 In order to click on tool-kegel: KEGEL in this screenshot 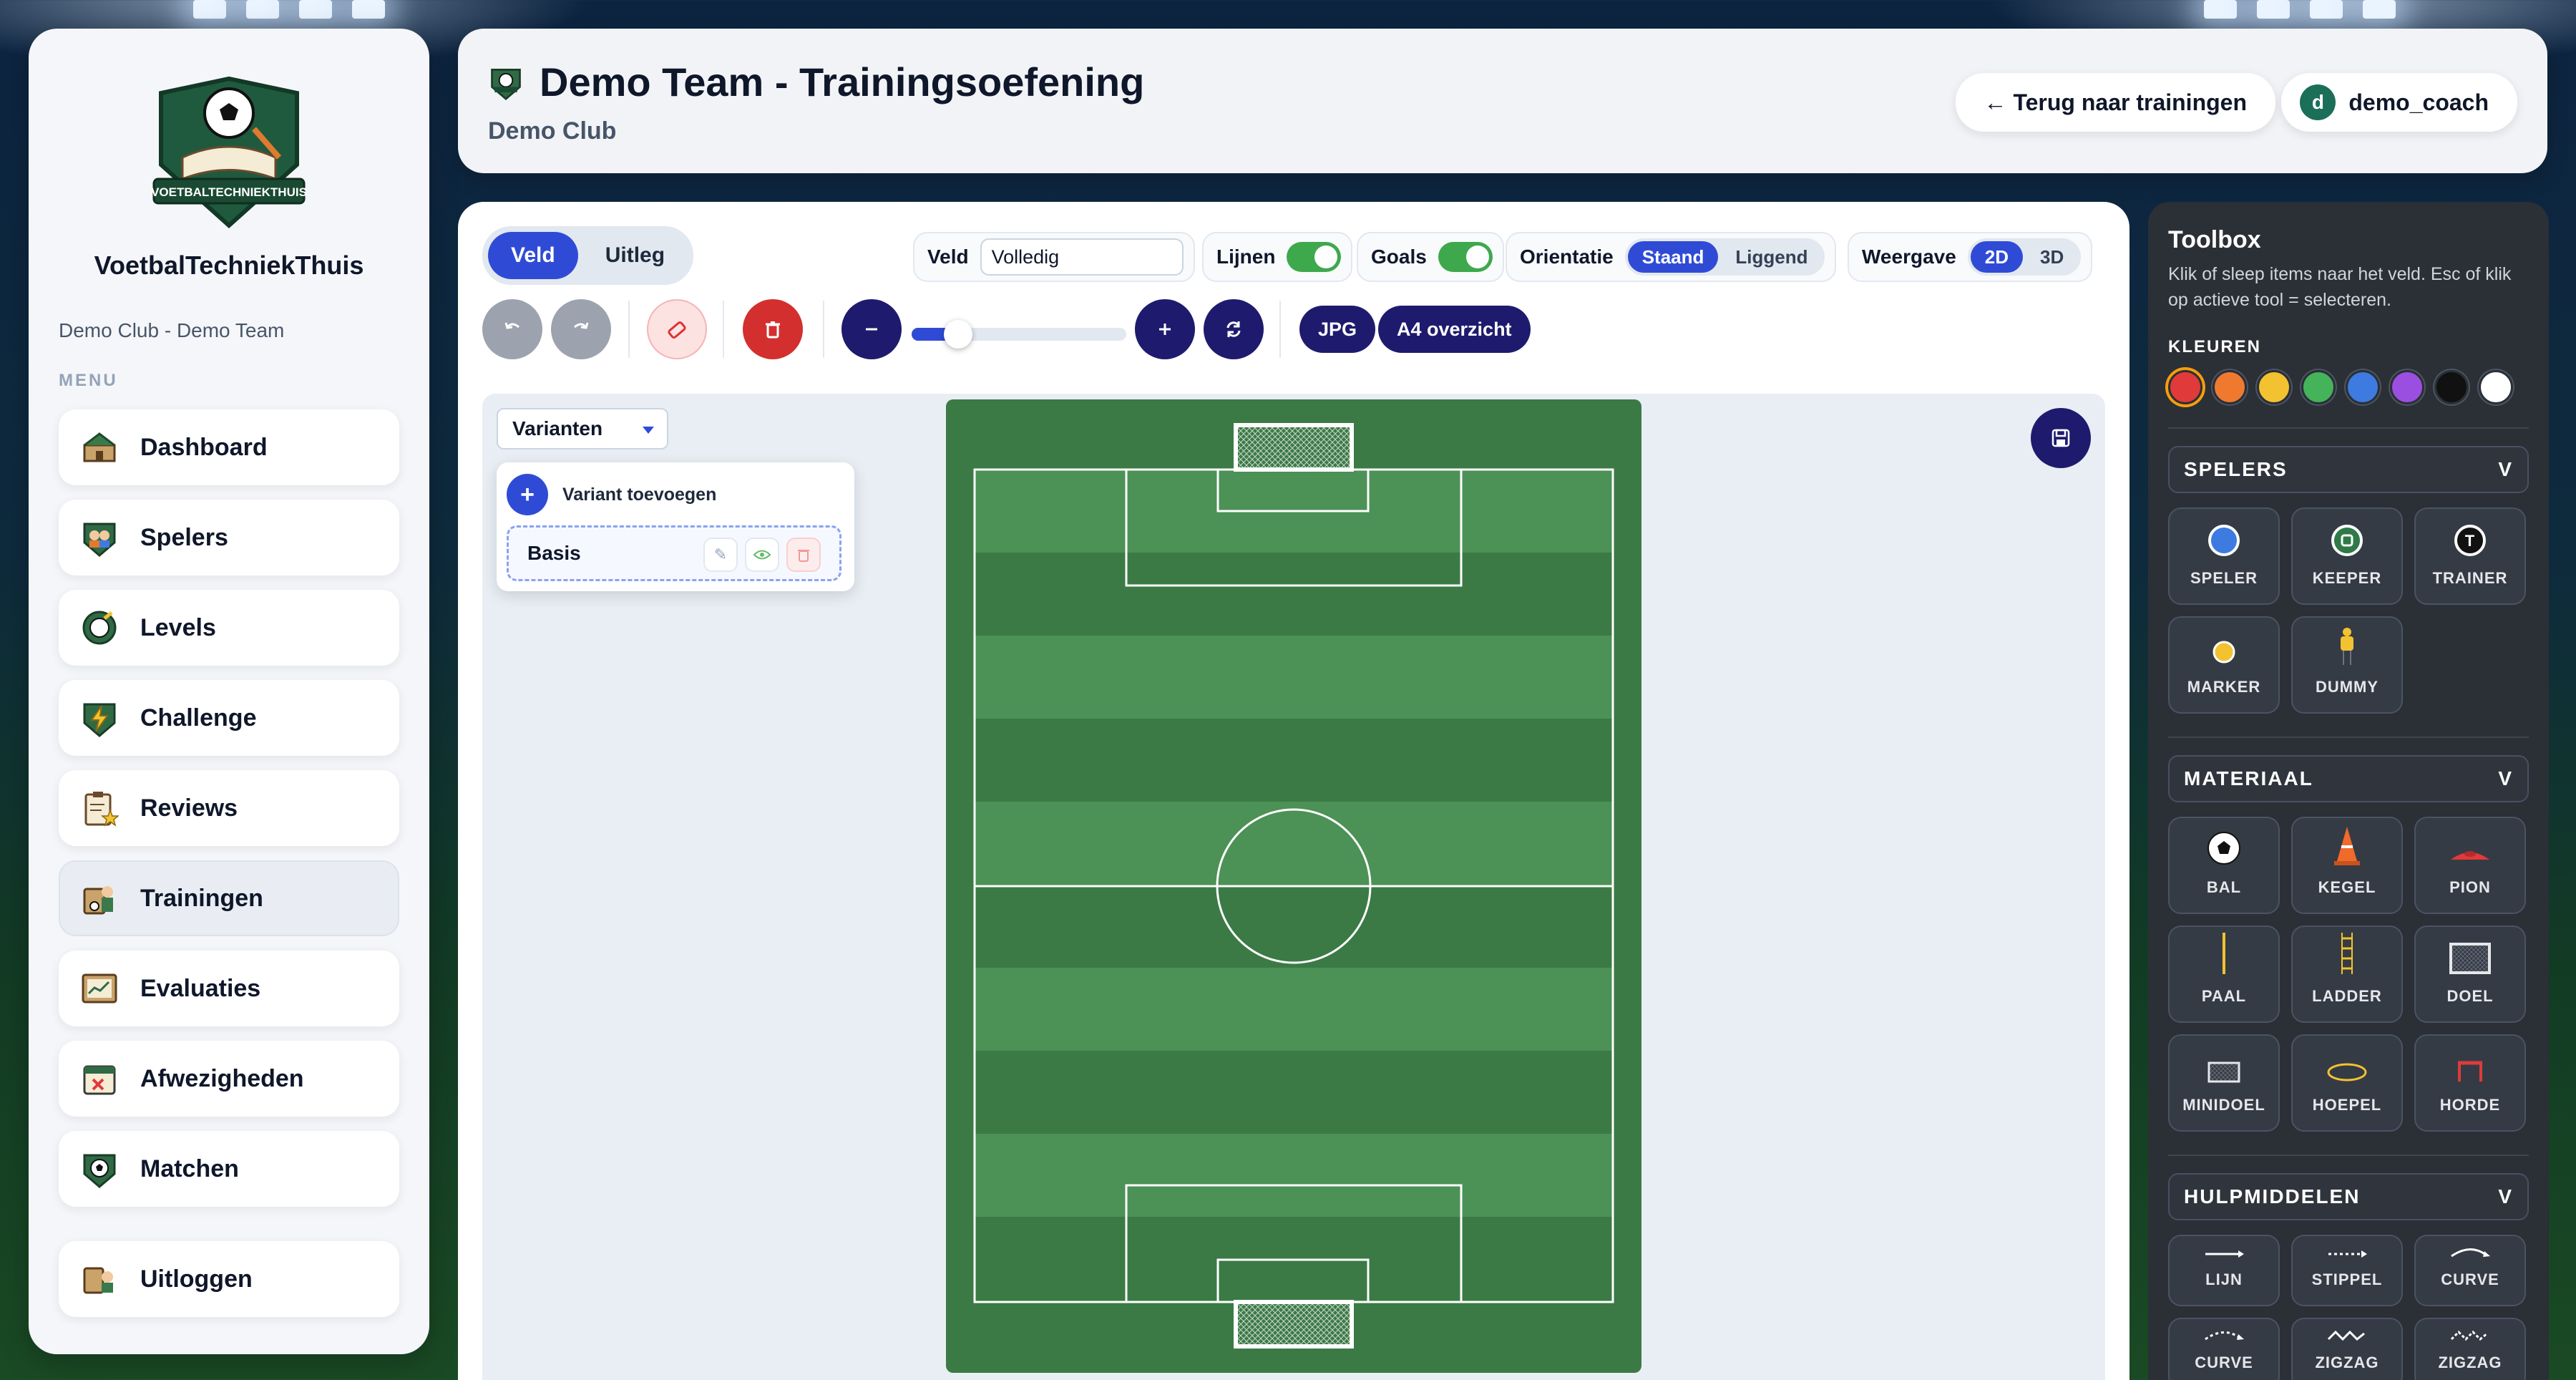, I will do `click(2347, 866)`.